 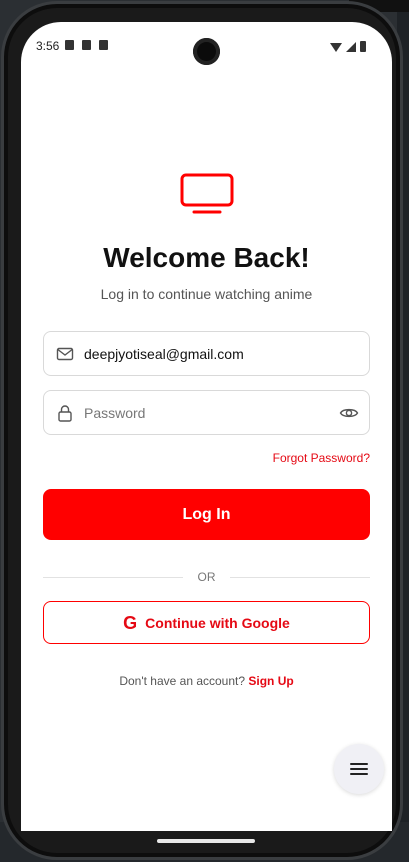 I want to click on system-icons, so click(x=348, y=46).